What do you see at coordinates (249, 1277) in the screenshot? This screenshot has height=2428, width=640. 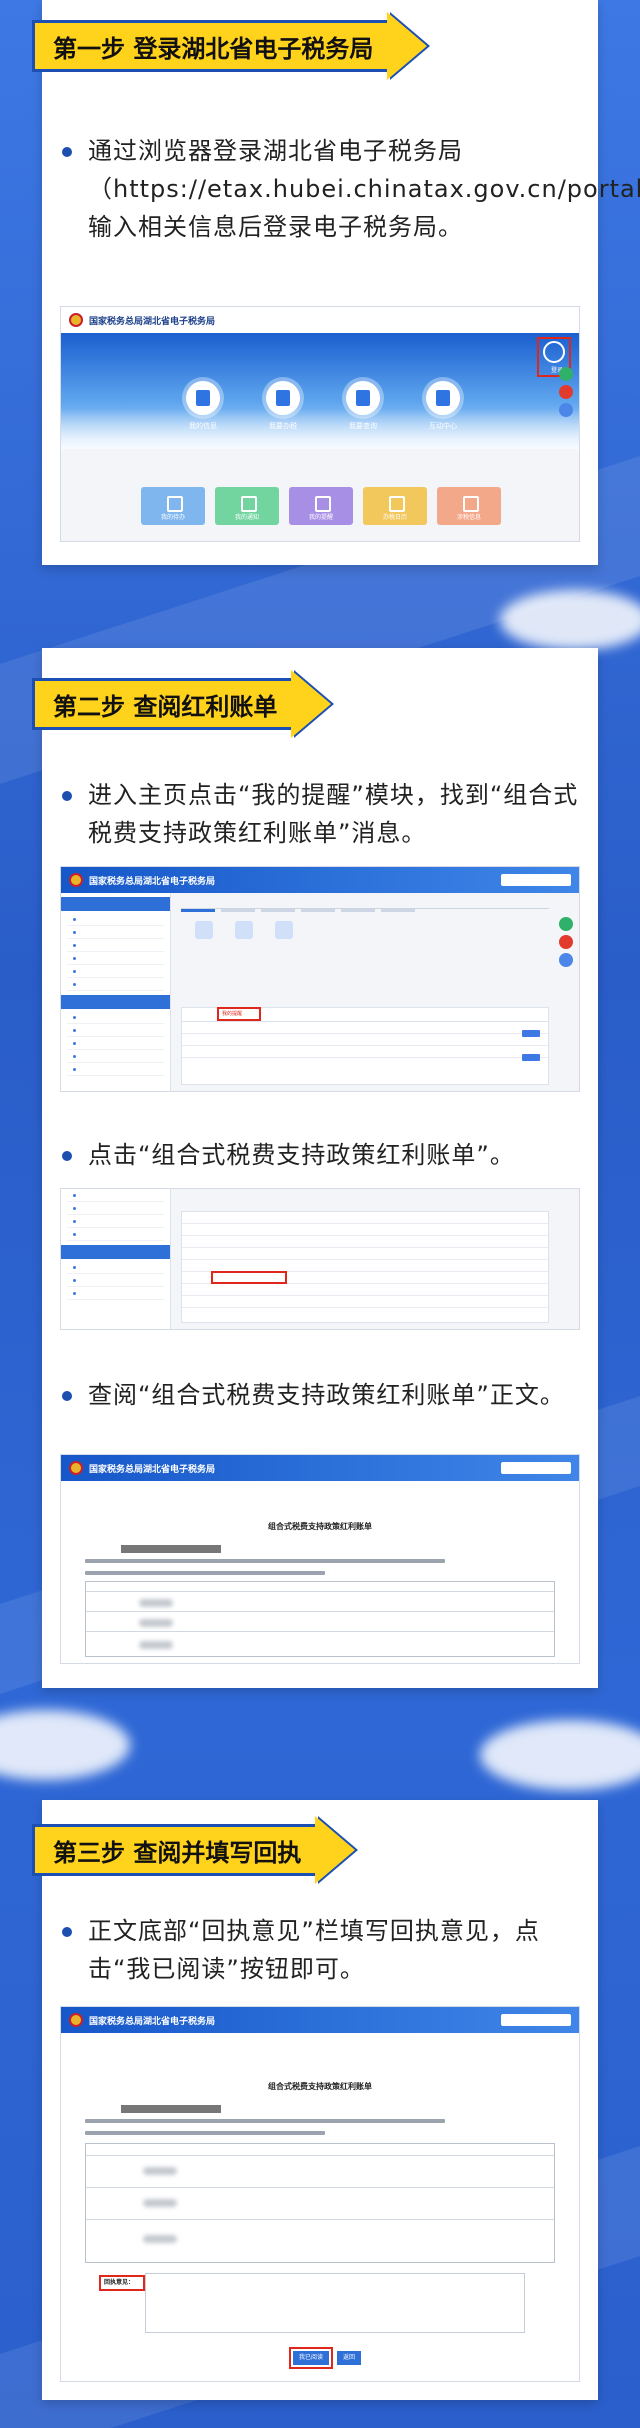 I see `bill-link-highlight` at bounding box center [249, 1277].